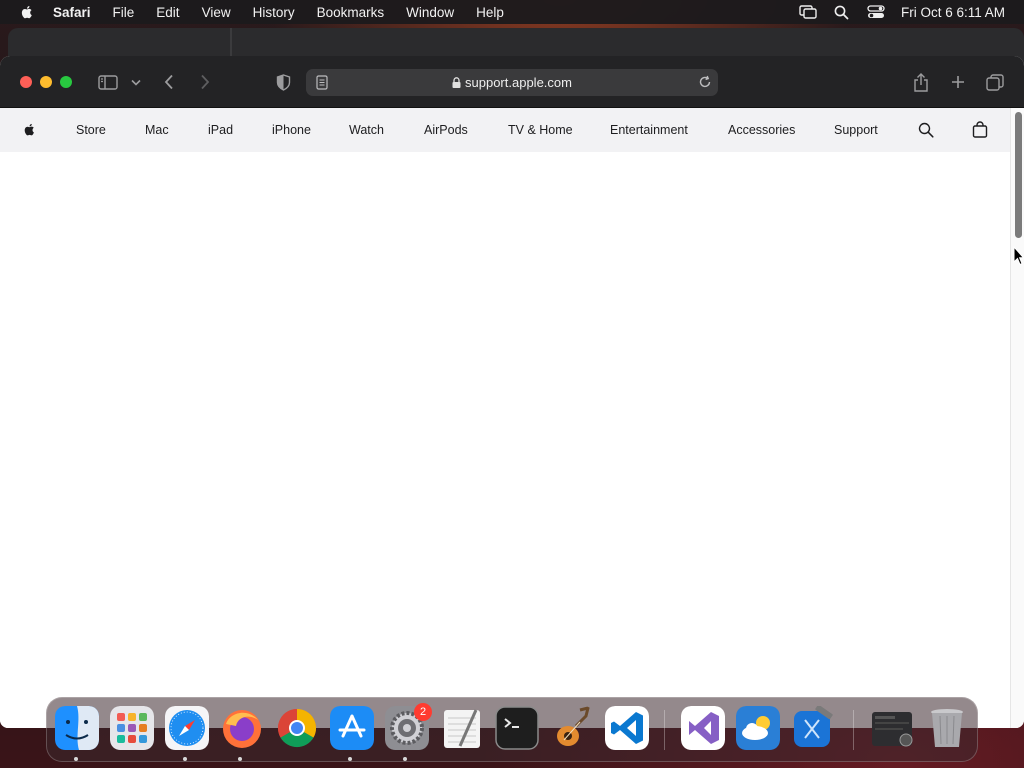 The height and width of the screenshot is (768, 1024). I want to click on dock-garageband, so click(572, 728).